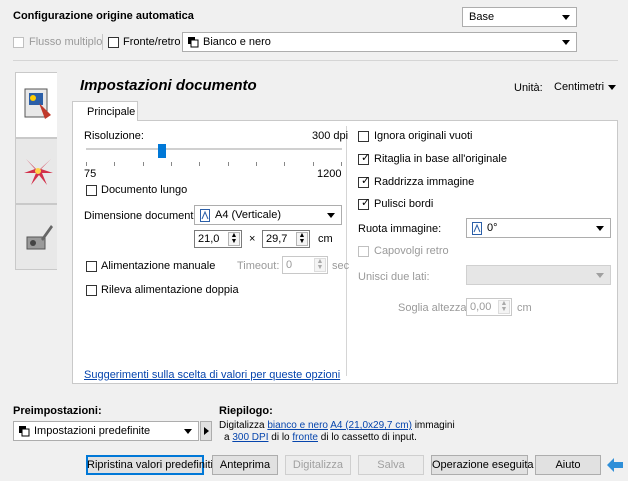 This screenshot has height=481, width=628. Describe the element at coordinates (482, 465) in the screenshot. I see `done-button: Operazione eseguita` at that location.